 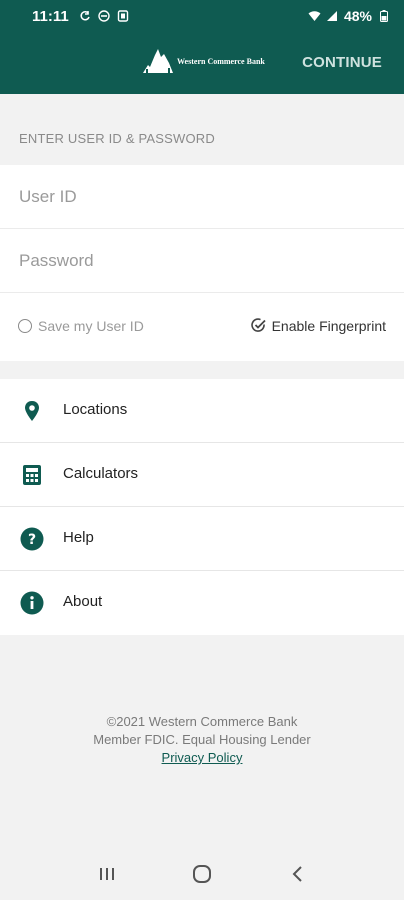 I want to click on do-not-disturb-icon, so click(x=104, y=16).